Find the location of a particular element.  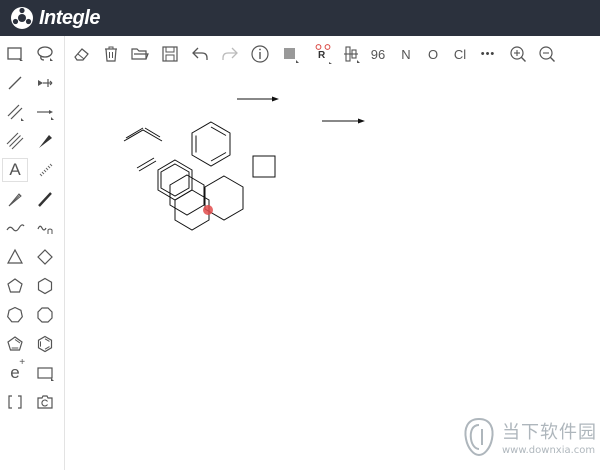

hash-bond-tool is located at coordinates (45, 170).